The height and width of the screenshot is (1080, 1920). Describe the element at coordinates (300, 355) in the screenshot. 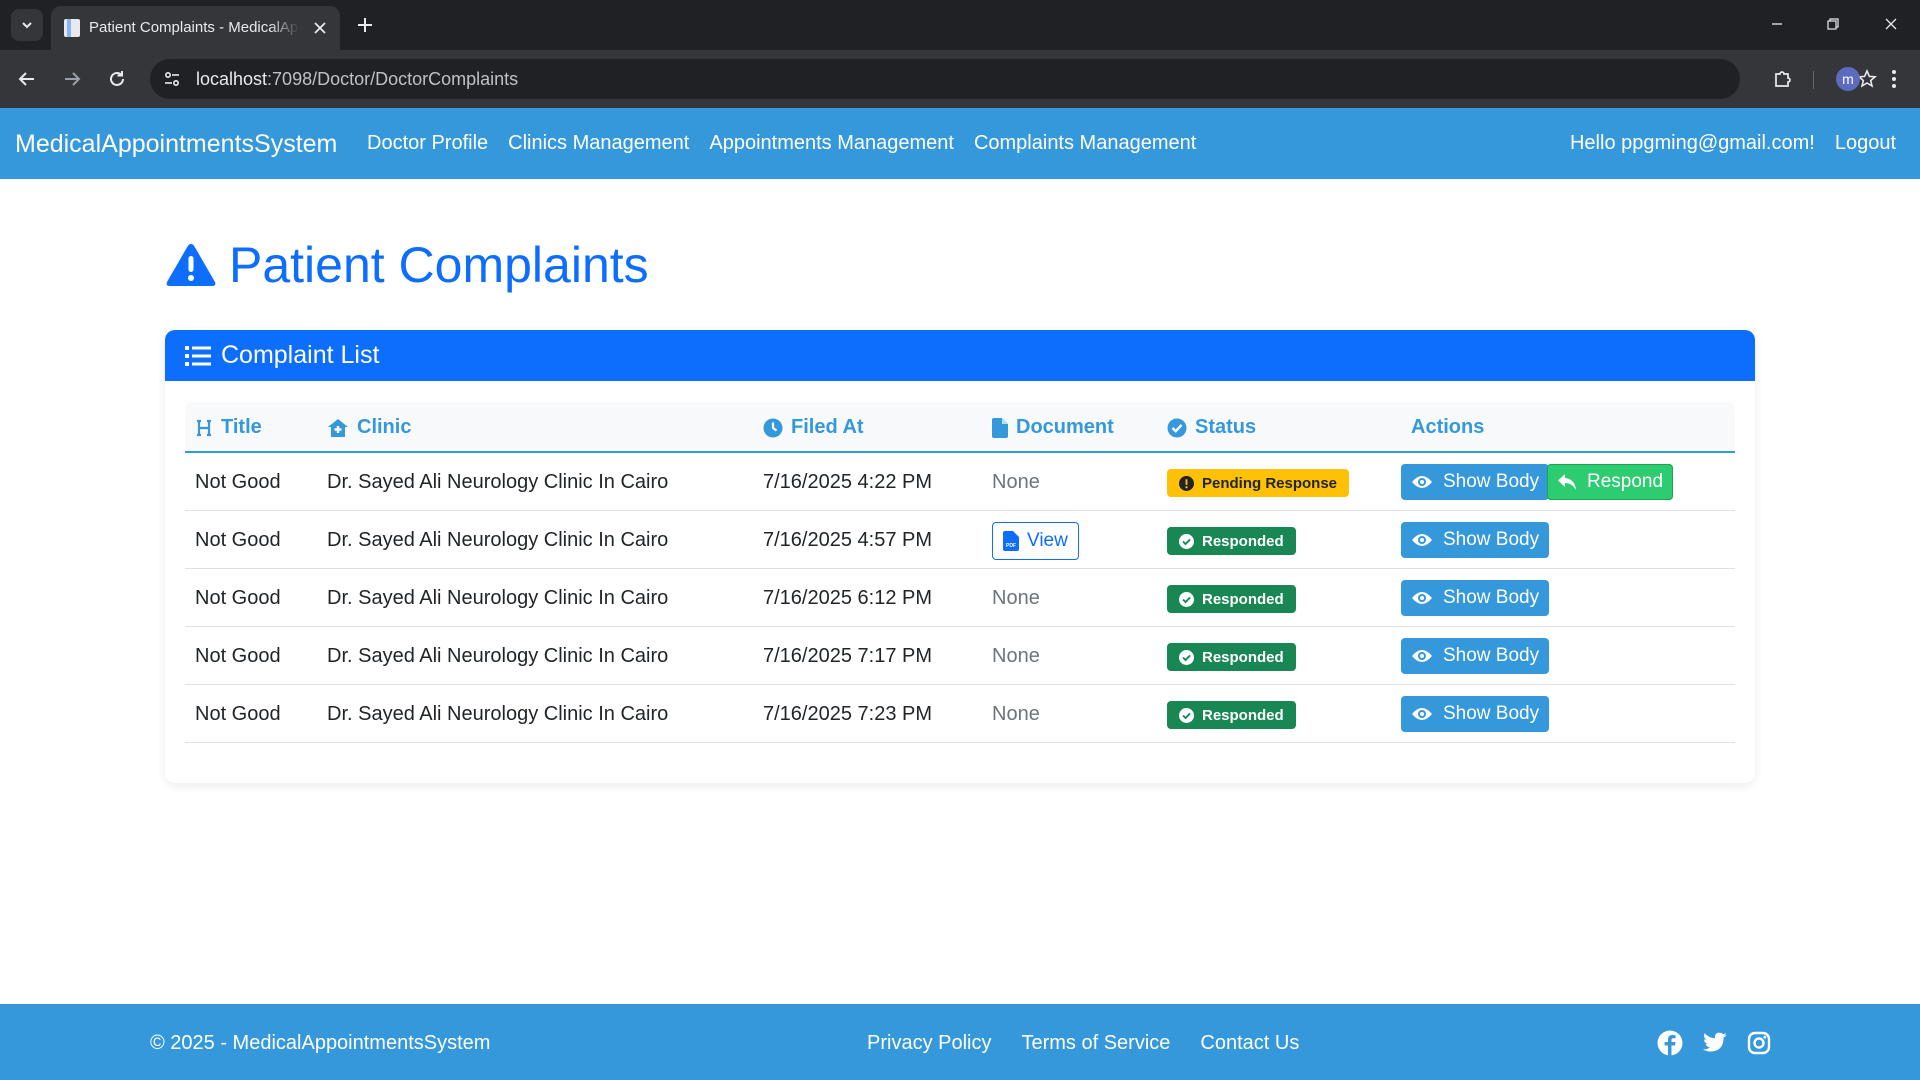

I see `card-title: Complaint List` at that location.